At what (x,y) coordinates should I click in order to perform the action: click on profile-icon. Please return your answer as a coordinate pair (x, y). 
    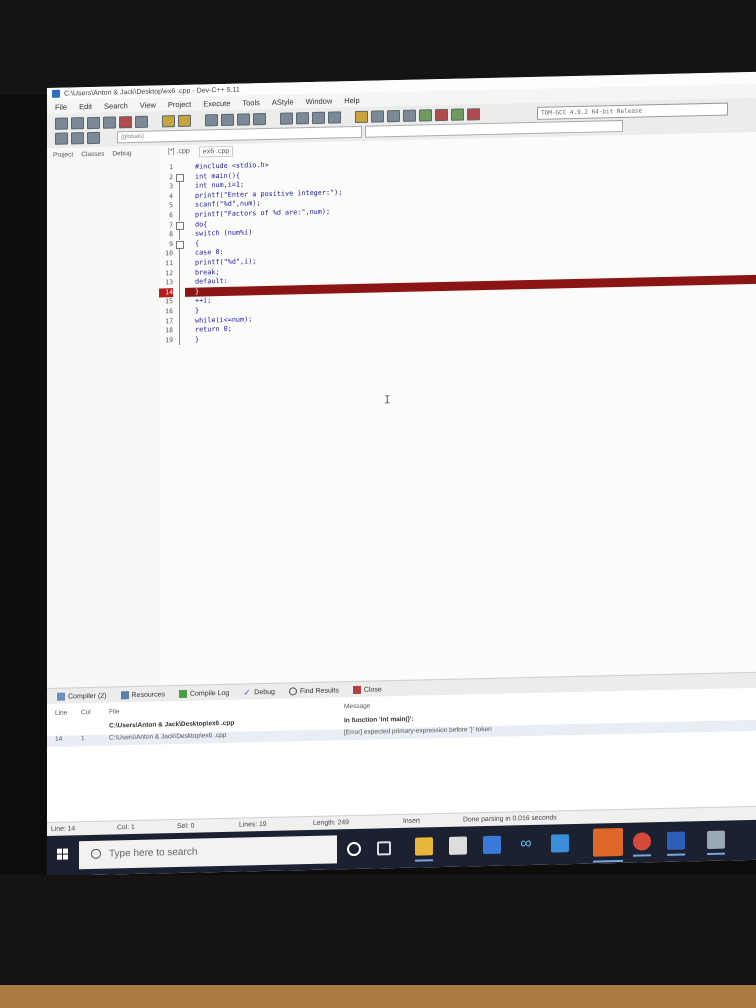
    Looking at the image, I should click on (457, 114).